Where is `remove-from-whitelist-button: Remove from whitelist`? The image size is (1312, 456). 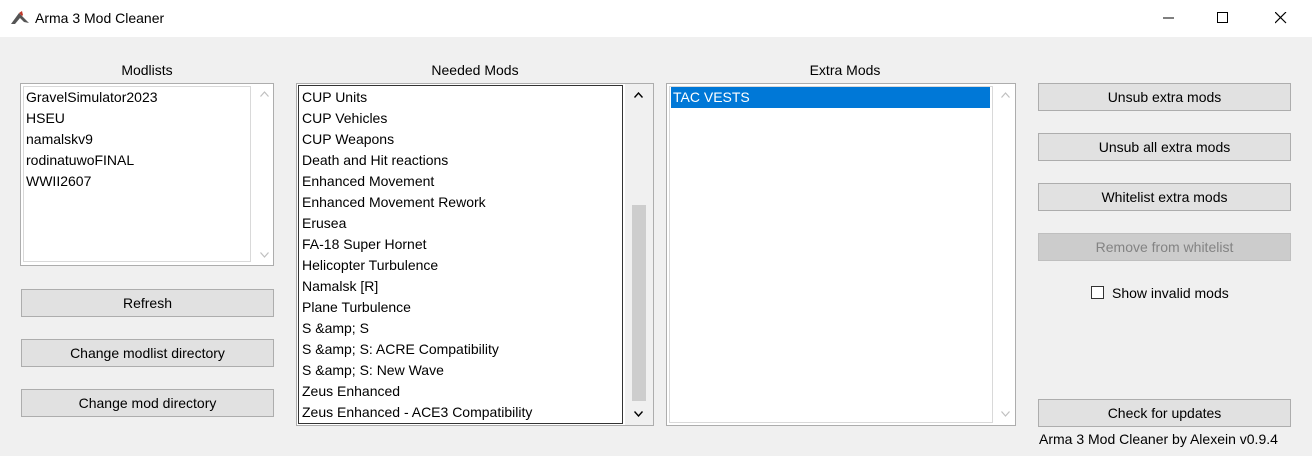 remove-from-whitelist-button: Remove from whitelist is located at coordinates (1164, 247).